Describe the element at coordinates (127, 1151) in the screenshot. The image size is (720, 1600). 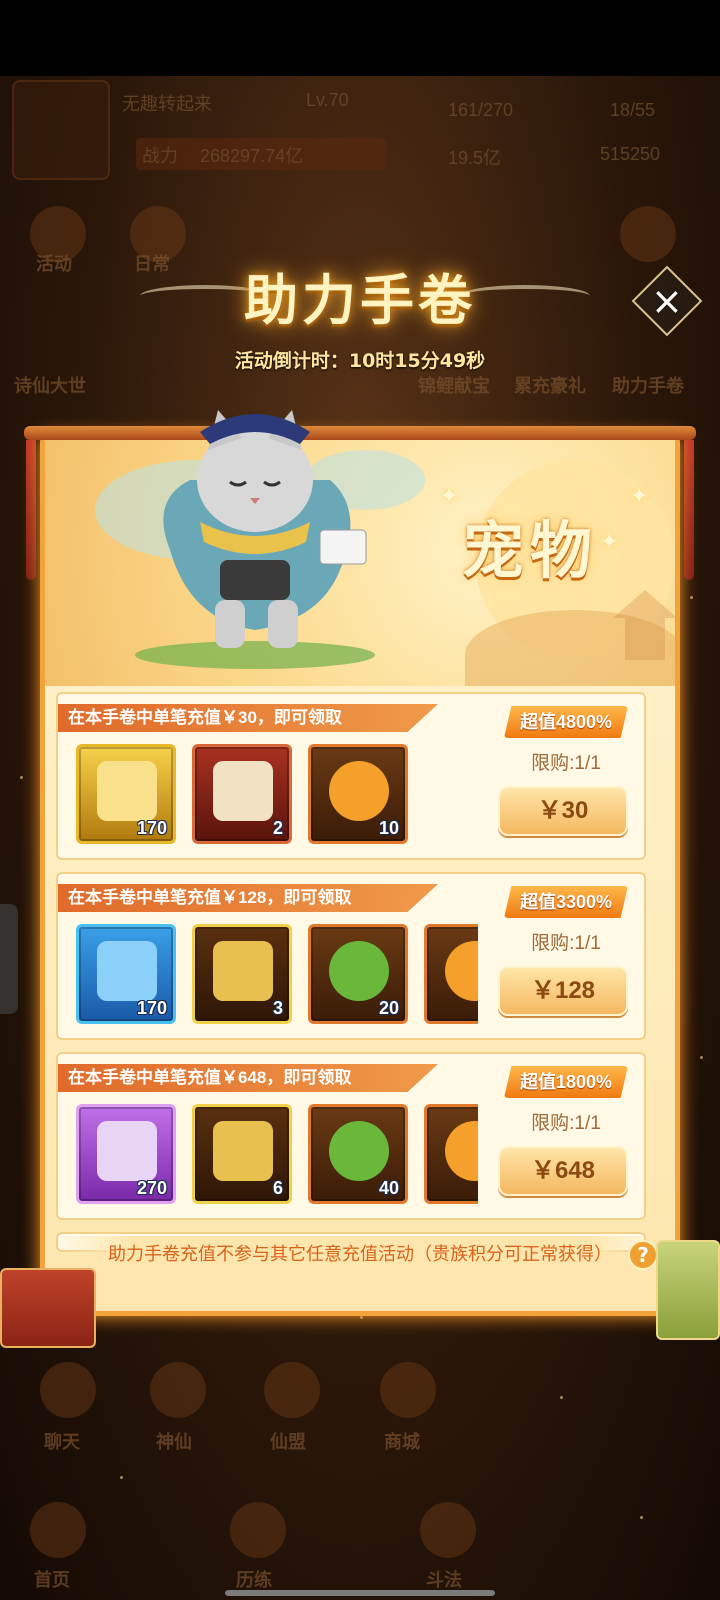
I see `purple-cat-chest-icon` at that location.